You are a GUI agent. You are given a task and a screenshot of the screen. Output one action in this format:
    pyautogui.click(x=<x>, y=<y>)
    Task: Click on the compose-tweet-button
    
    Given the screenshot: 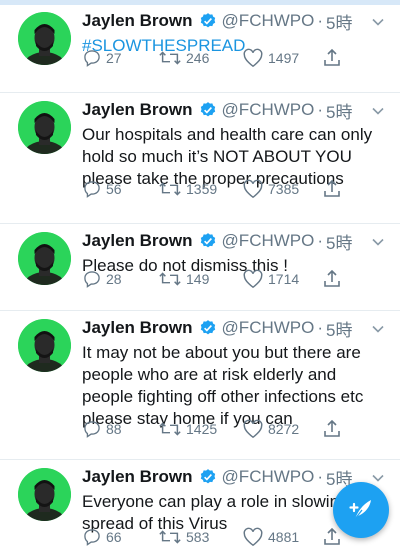 What is the action you would take?
    pyautogui.click(x=361, y=510)
    